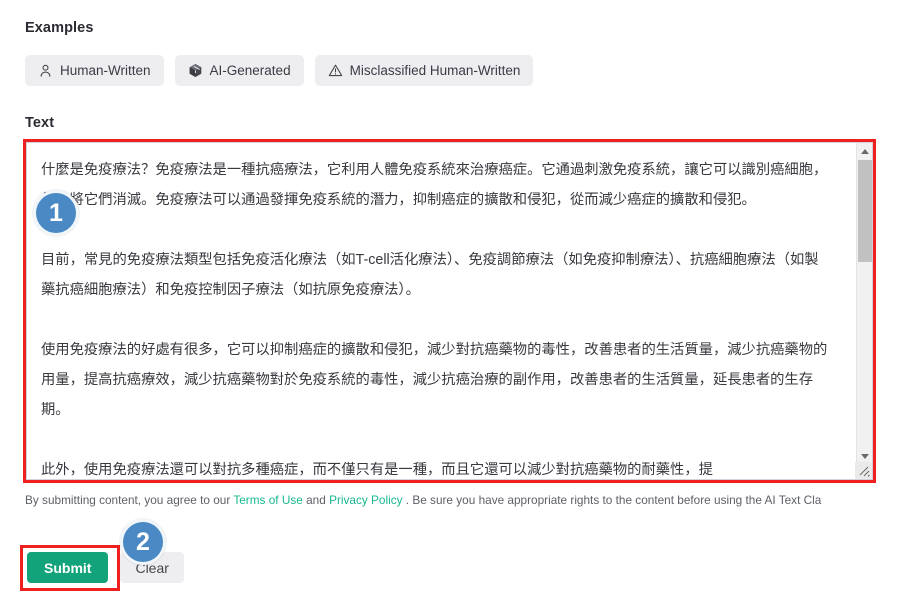  Describe the element at coordinates (335, 70) in the screenshot. I see `warning-triangle-icon` at that location.